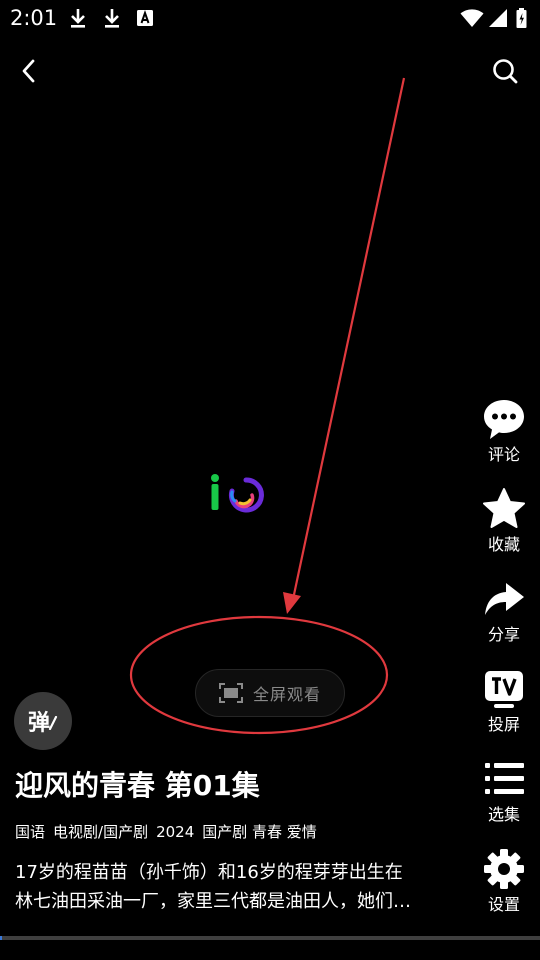 Image resolution: width=540 pixels, height=960 pixels. What do you see at coordinates (34, 18) in the screenshot?
I see `status-time: 2:01` at bounding box center [34, 18].